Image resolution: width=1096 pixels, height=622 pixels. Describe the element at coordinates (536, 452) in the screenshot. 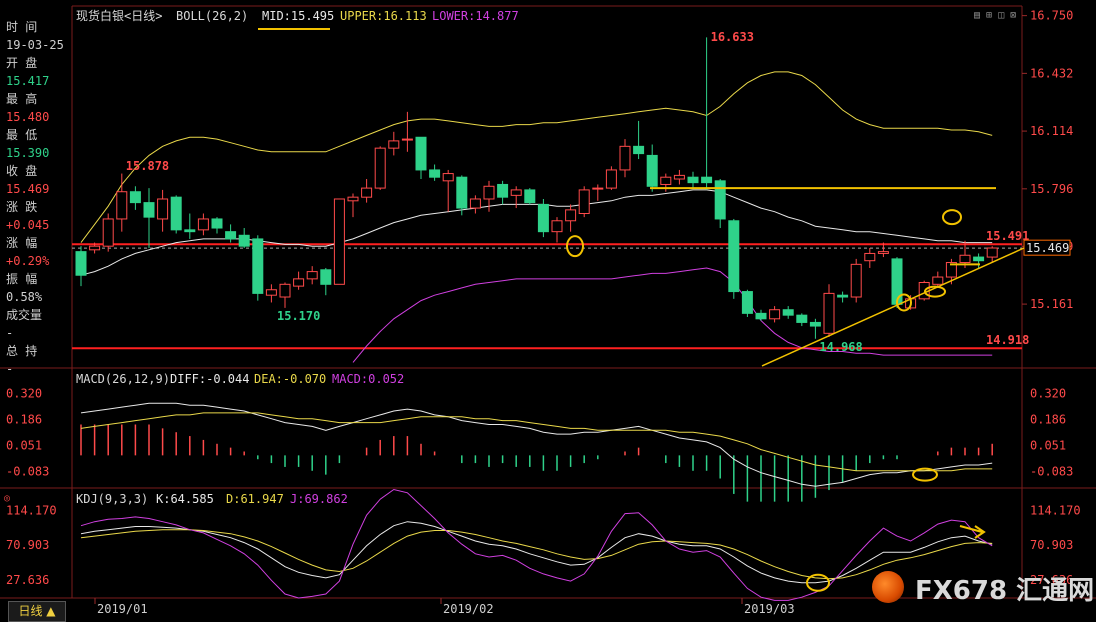

I see `macd-panel` at that location.